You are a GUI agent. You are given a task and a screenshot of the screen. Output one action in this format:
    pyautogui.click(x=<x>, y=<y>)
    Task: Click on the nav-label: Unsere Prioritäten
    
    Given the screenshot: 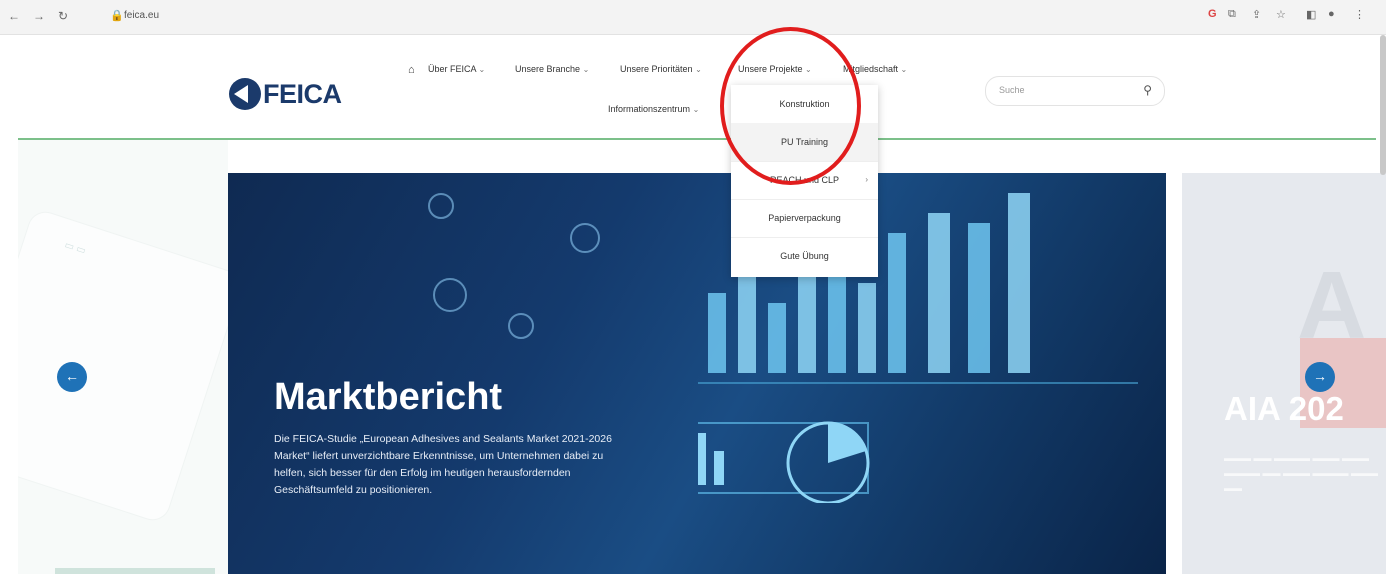 What is the action you would take?
    pyautogui.click(x=656, y=69)
    